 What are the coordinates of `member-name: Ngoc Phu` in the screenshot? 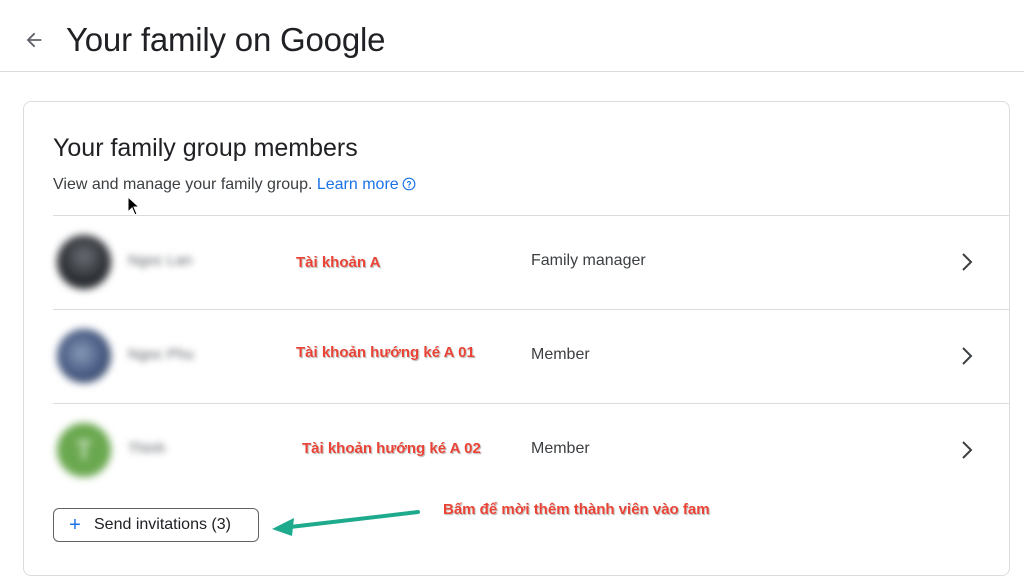 It's located at (161, 354).